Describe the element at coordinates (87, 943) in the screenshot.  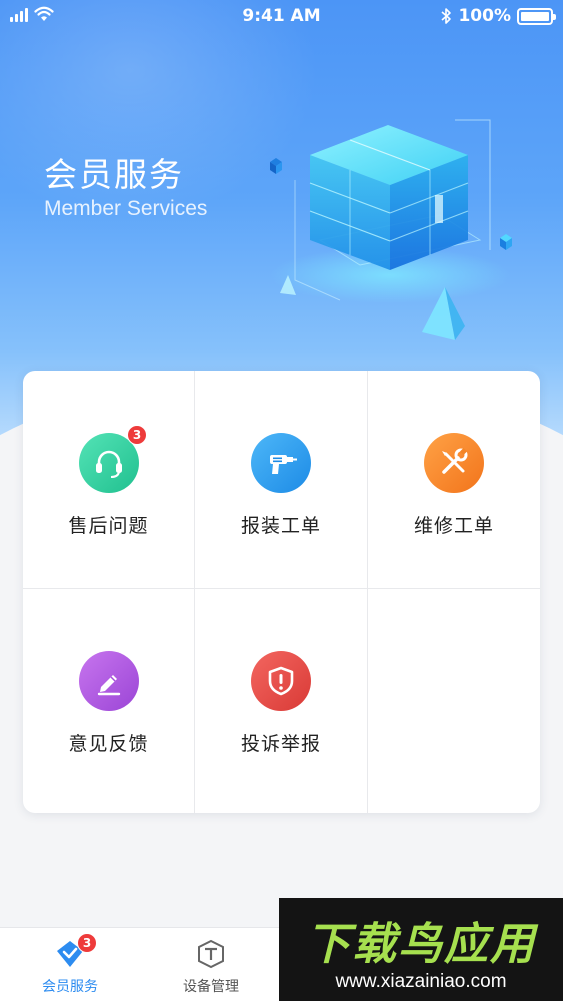
I see `tab-badge: 3` at that location.